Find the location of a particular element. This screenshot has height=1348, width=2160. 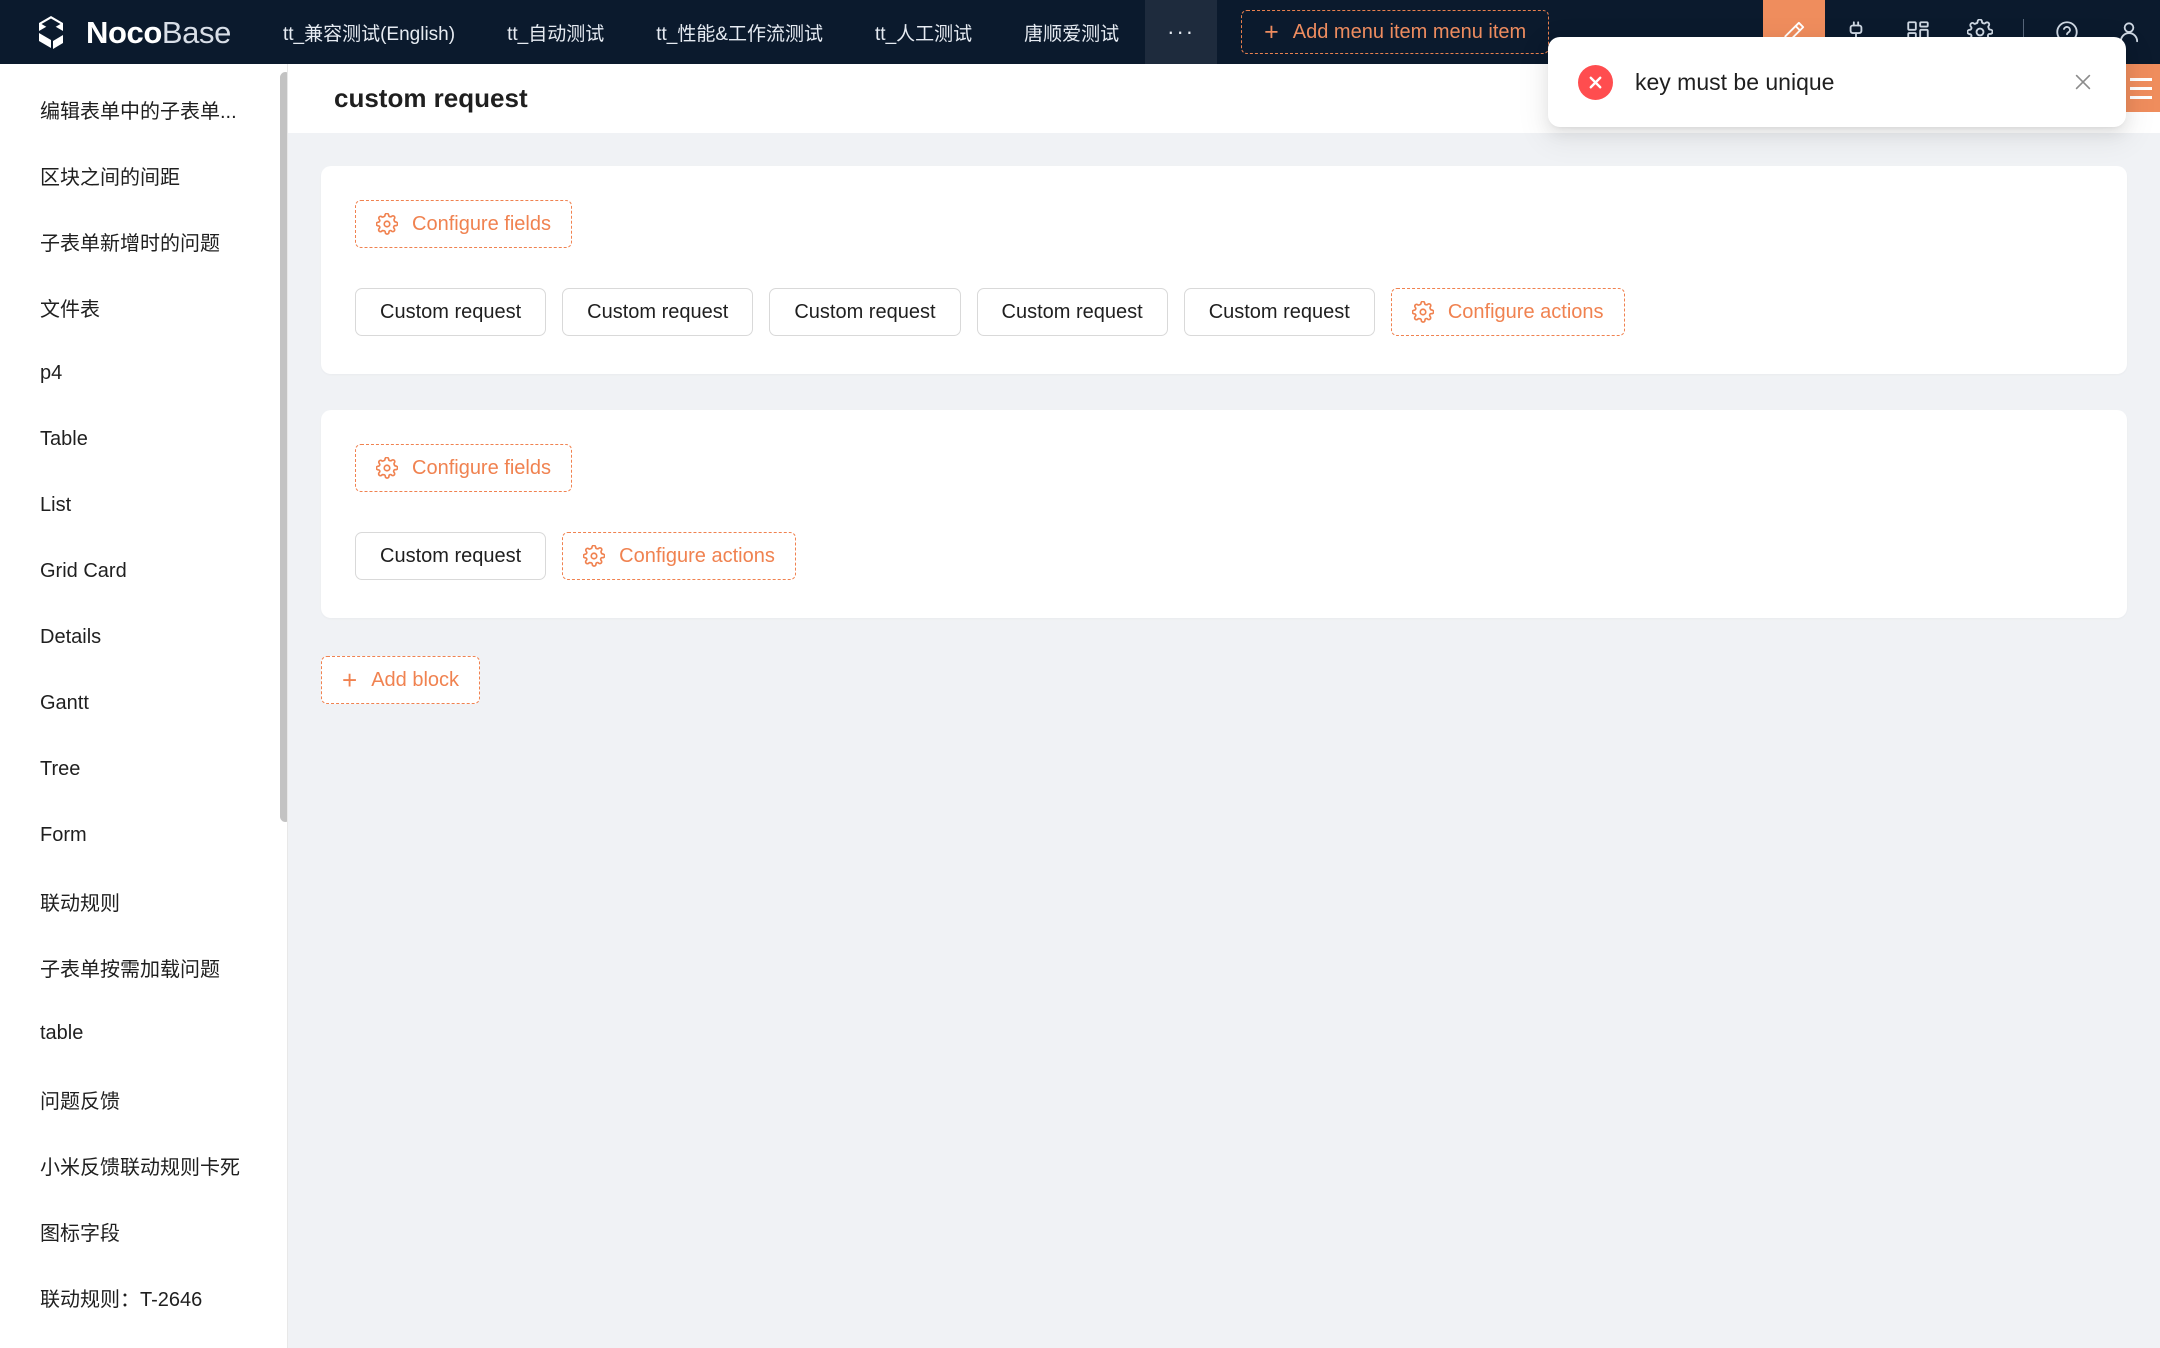

configure-fields-button-1: Configure fields is located at coordinates (463, 224).